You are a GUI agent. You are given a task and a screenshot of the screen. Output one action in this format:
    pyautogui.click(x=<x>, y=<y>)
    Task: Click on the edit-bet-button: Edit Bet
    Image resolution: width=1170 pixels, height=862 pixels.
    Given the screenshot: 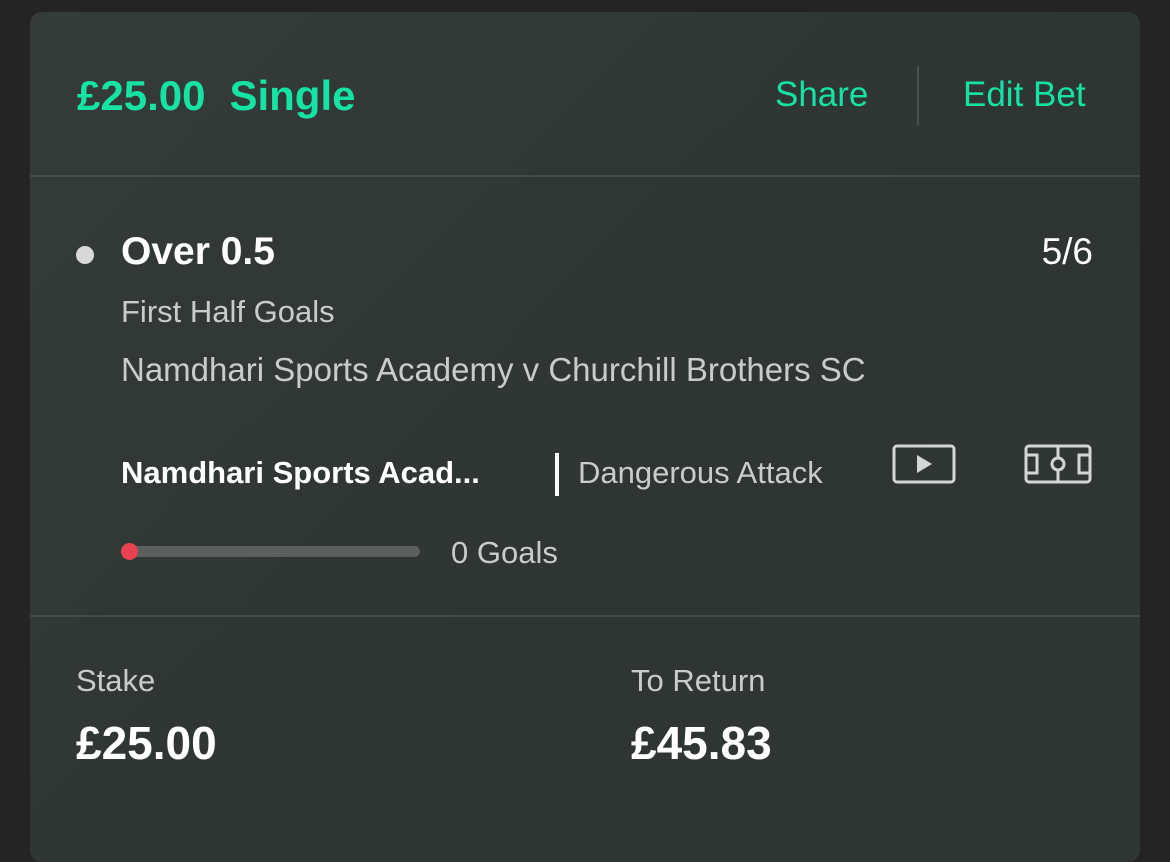 What is the action you would take?
    pyautogui.click(x=1024, y=95)
    